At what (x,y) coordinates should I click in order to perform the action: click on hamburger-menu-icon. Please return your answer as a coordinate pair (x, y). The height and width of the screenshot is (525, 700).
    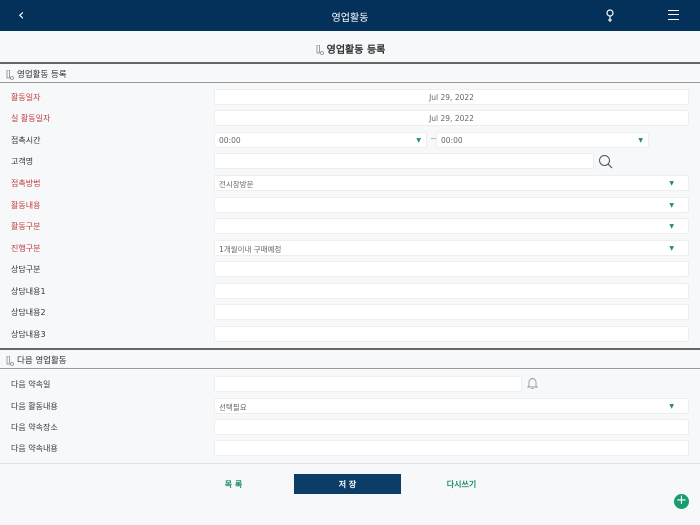
    Looking at the image, I should click on (673, 15).